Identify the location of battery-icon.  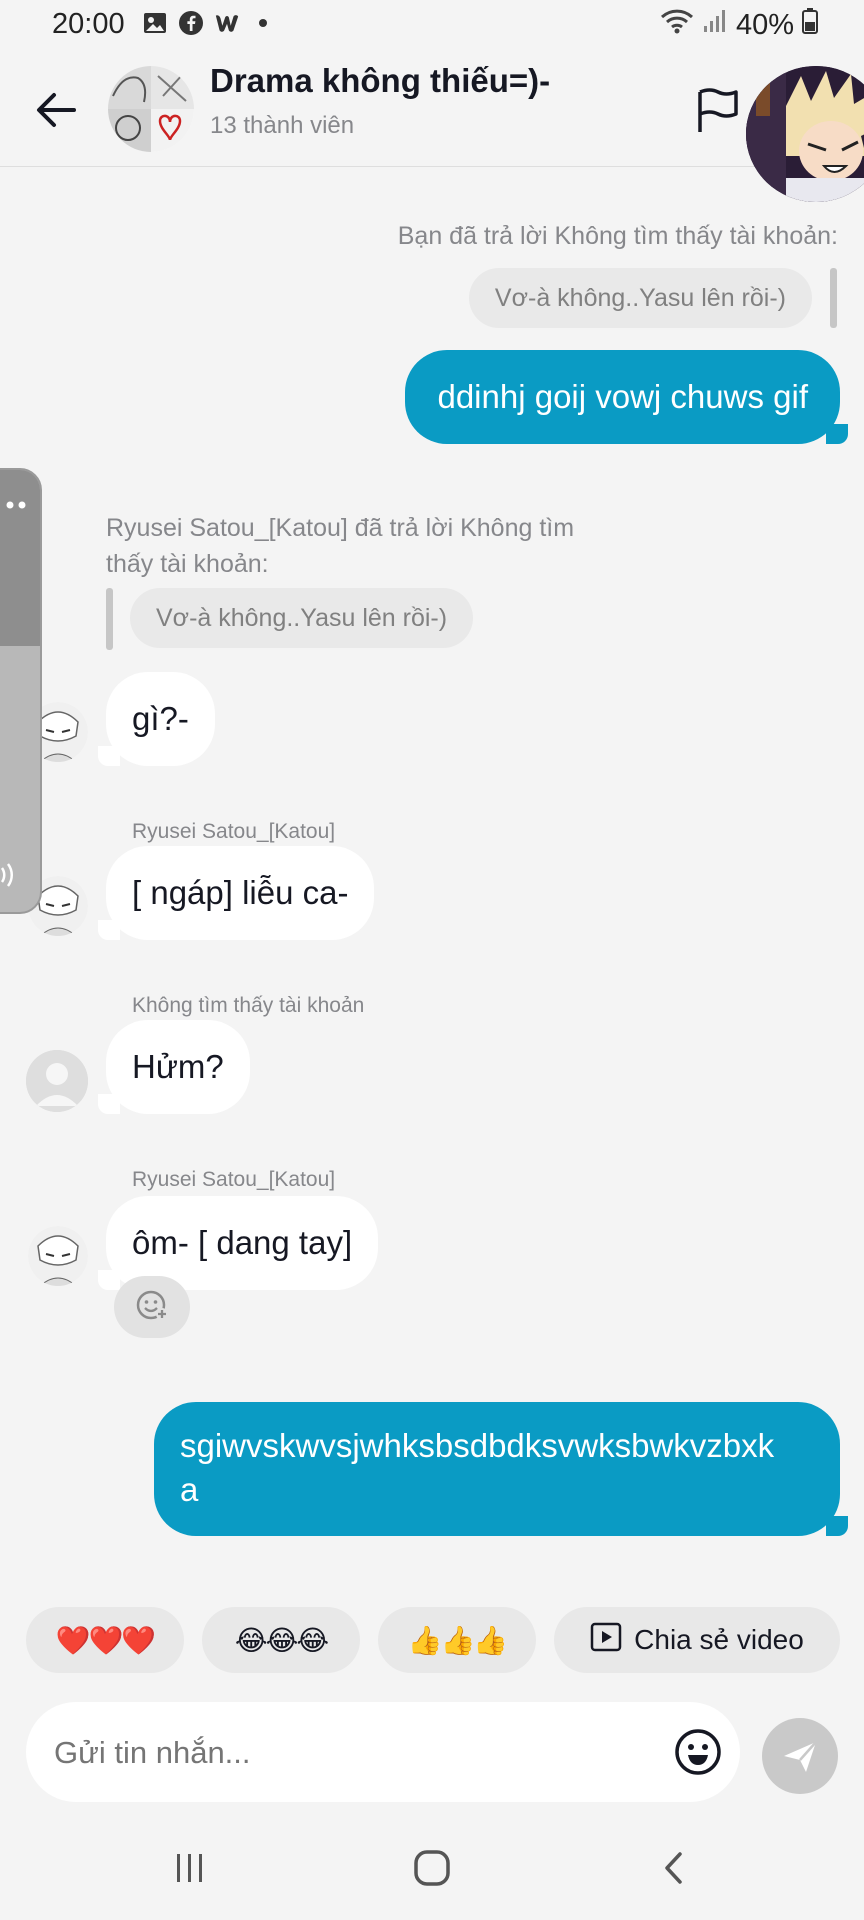
(810, 25).